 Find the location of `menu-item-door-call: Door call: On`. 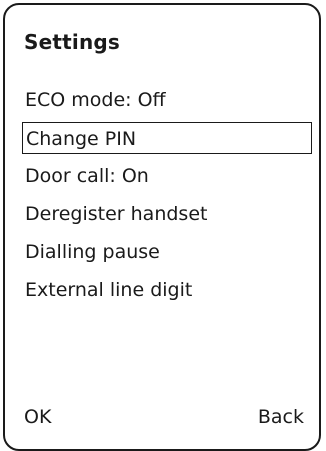

menu-item-door-call: Door call: On is located at coordinates (167, 179).